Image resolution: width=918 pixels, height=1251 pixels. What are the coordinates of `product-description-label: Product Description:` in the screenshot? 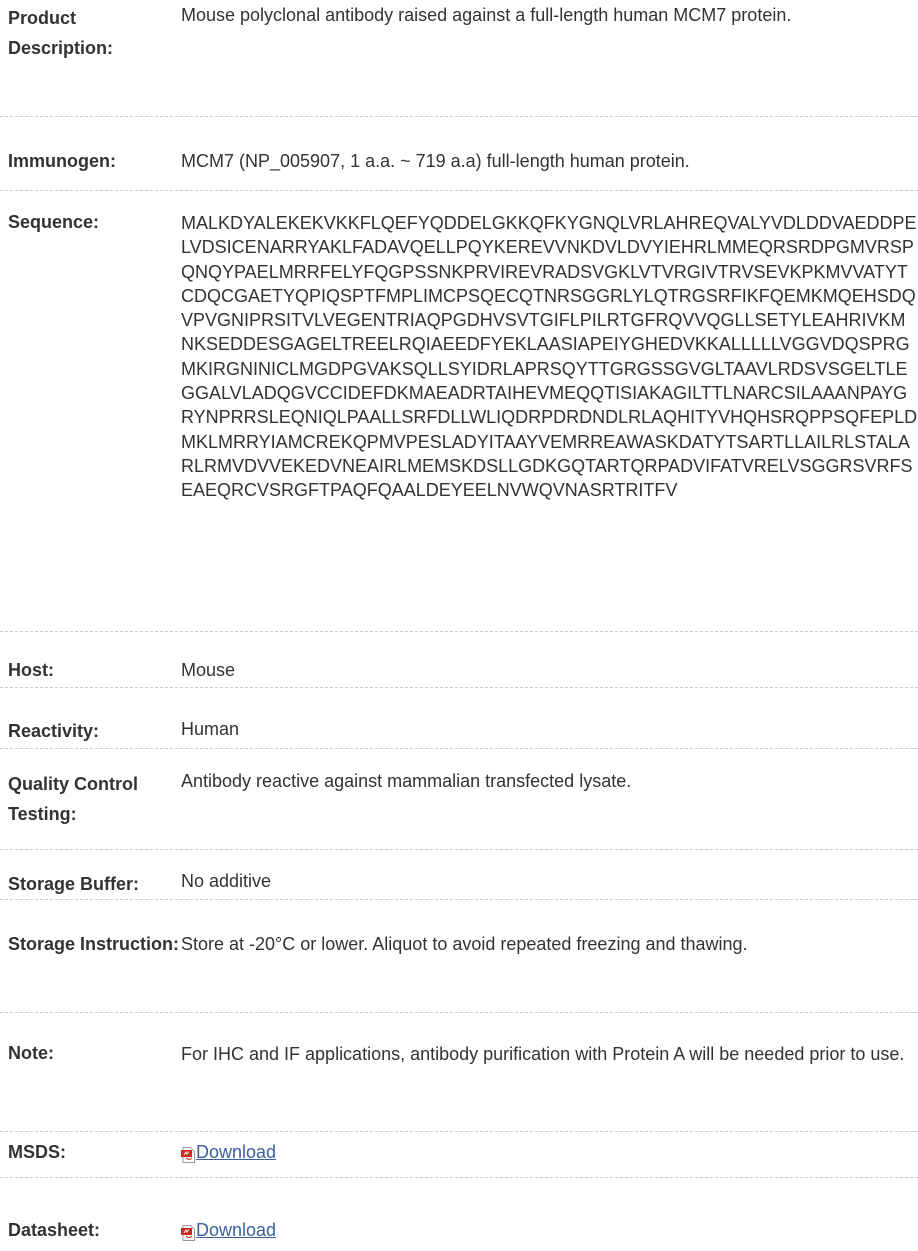 It's located at (61, 33).